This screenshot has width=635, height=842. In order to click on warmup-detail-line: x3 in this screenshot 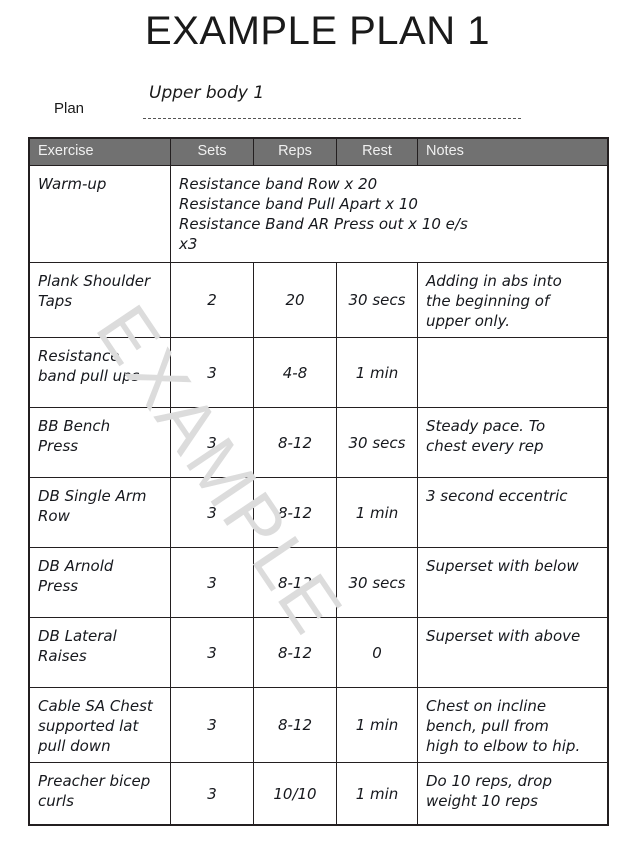, I will do `click(188, 244)`.